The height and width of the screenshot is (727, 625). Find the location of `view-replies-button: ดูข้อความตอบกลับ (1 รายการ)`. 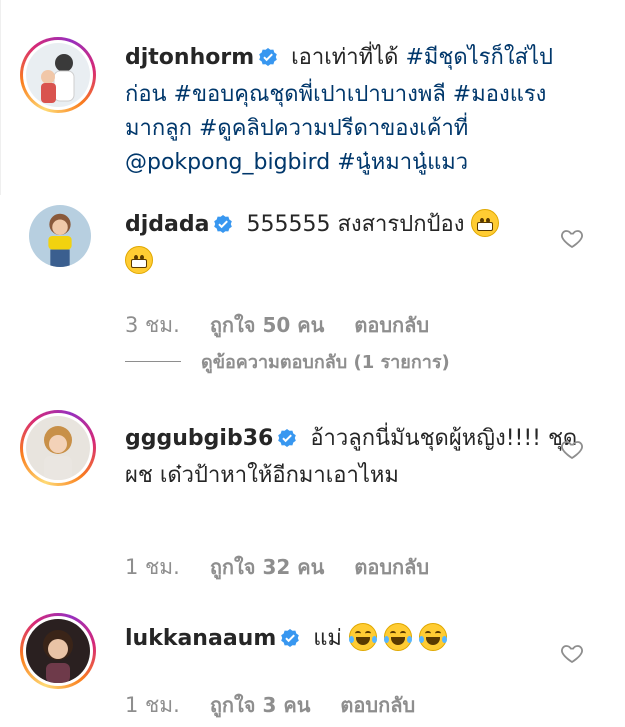

view-replies-button: ดูข้อความตอบกลับ (1 รายการ) is located at coordinates (287, 361).